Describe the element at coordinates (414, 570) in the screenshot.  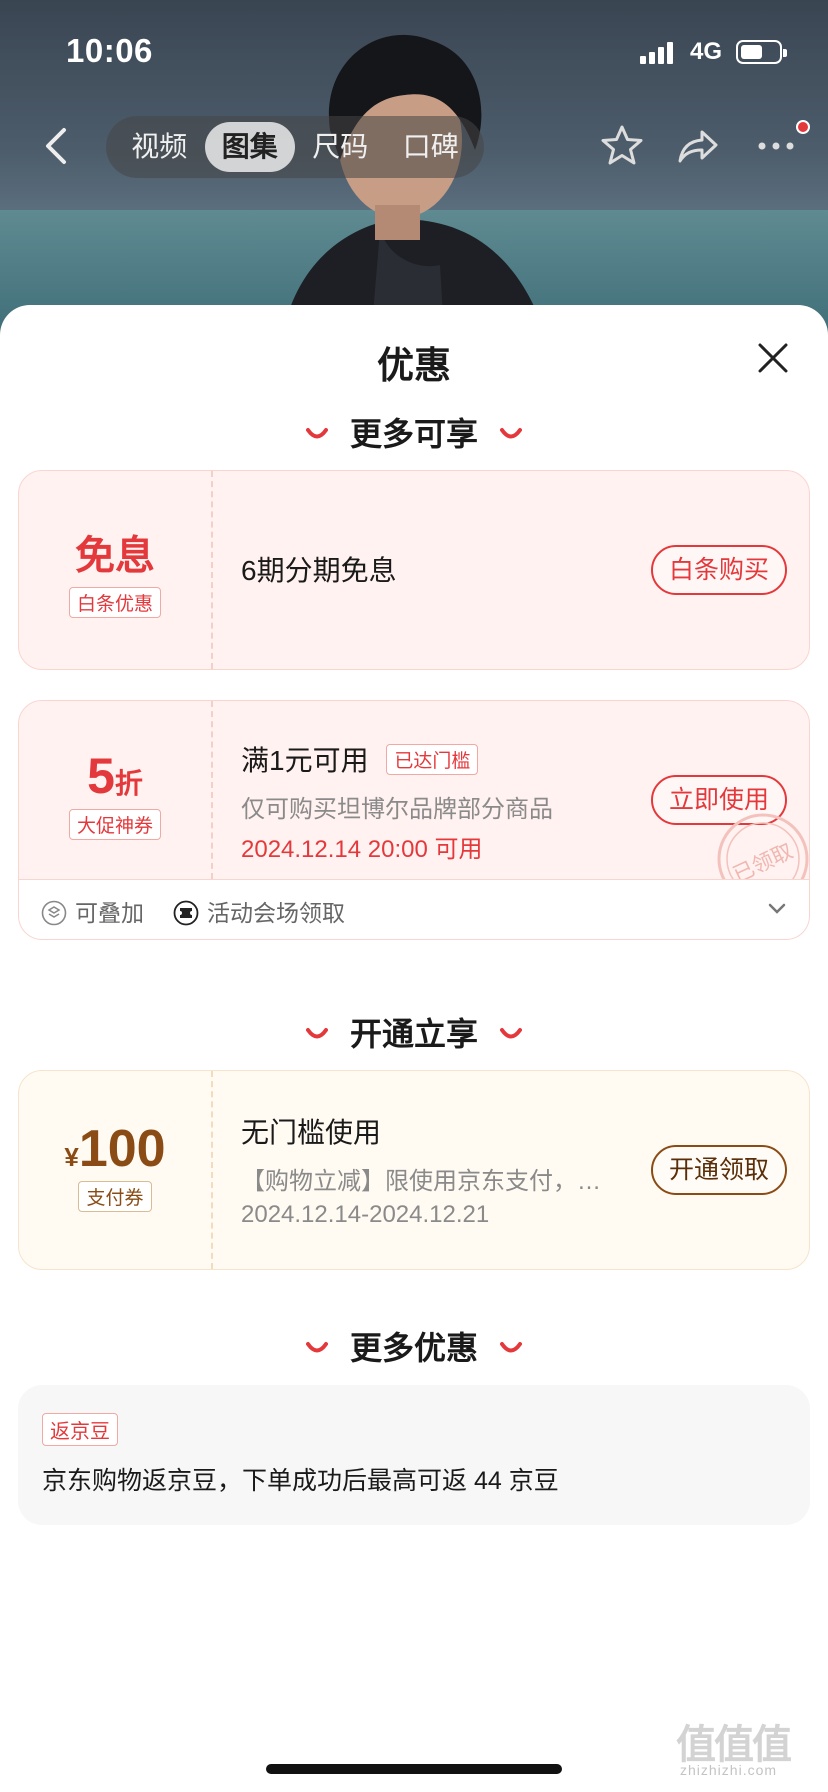
I see `interest-free-card: 免息 白条优惠 6期分期免息 白条购买` at that location.